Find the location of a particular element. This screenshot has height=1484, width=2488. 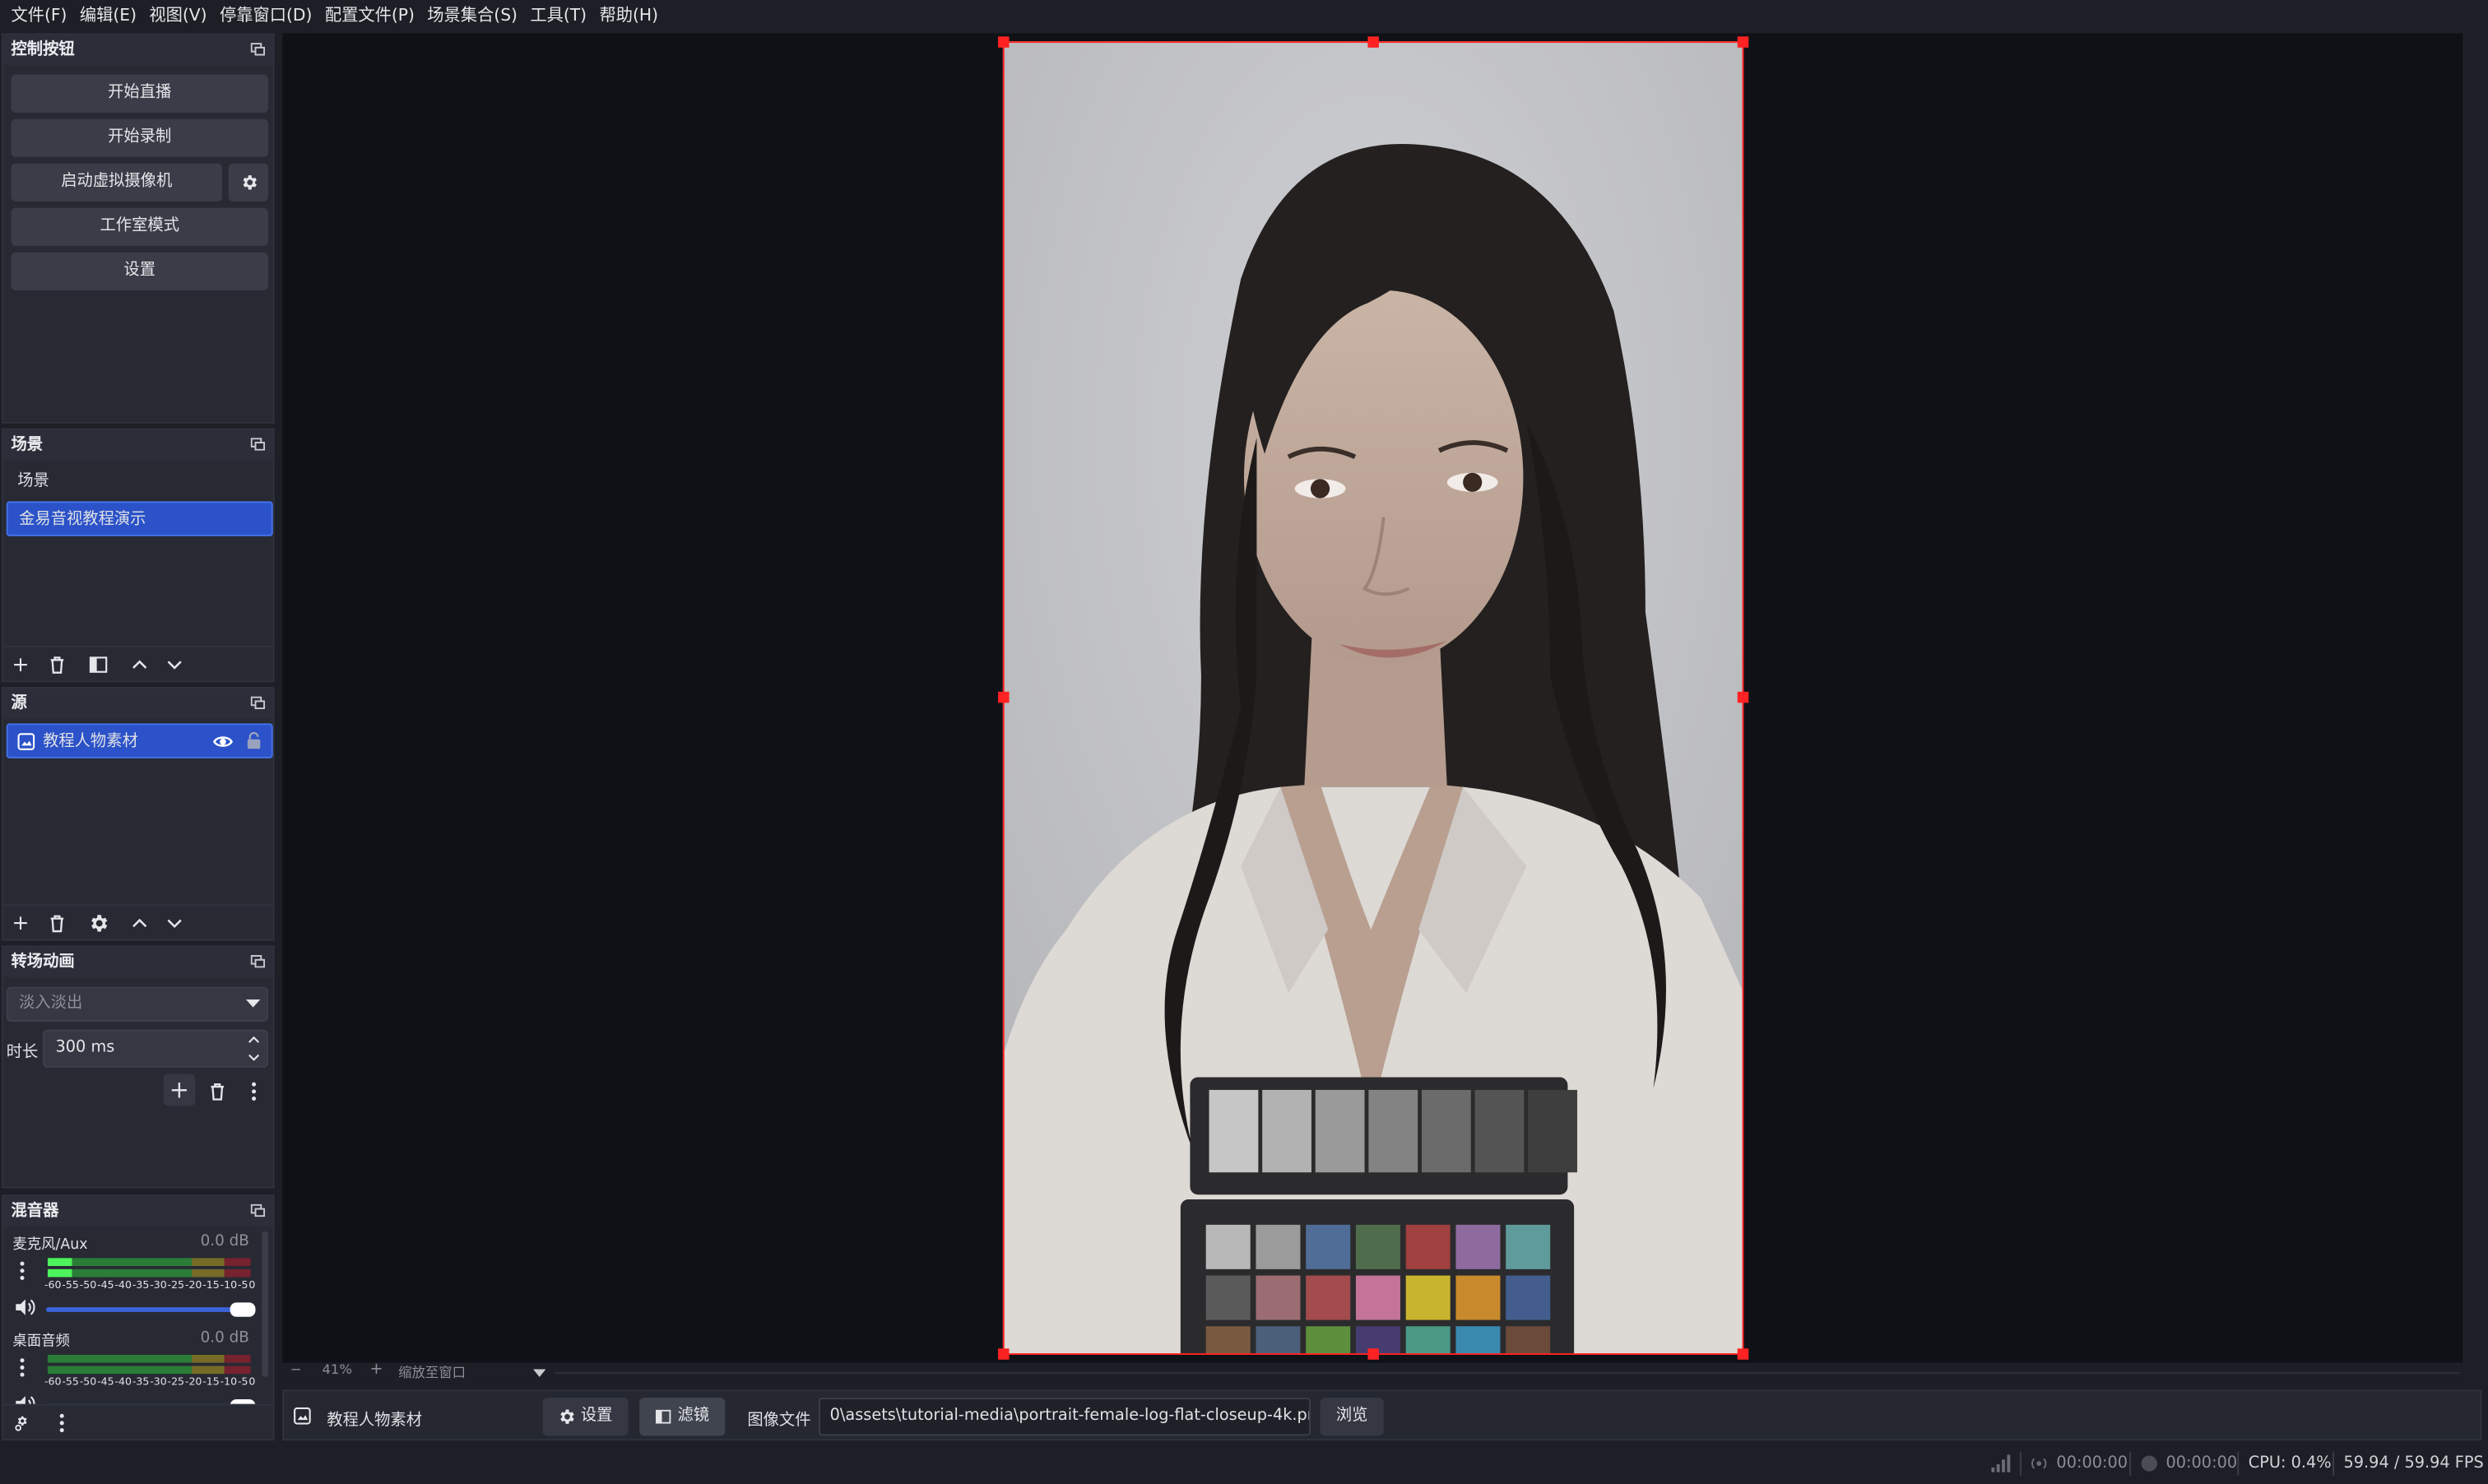

record-time: 00:00:00 is located at coordinates (2201, 1463).